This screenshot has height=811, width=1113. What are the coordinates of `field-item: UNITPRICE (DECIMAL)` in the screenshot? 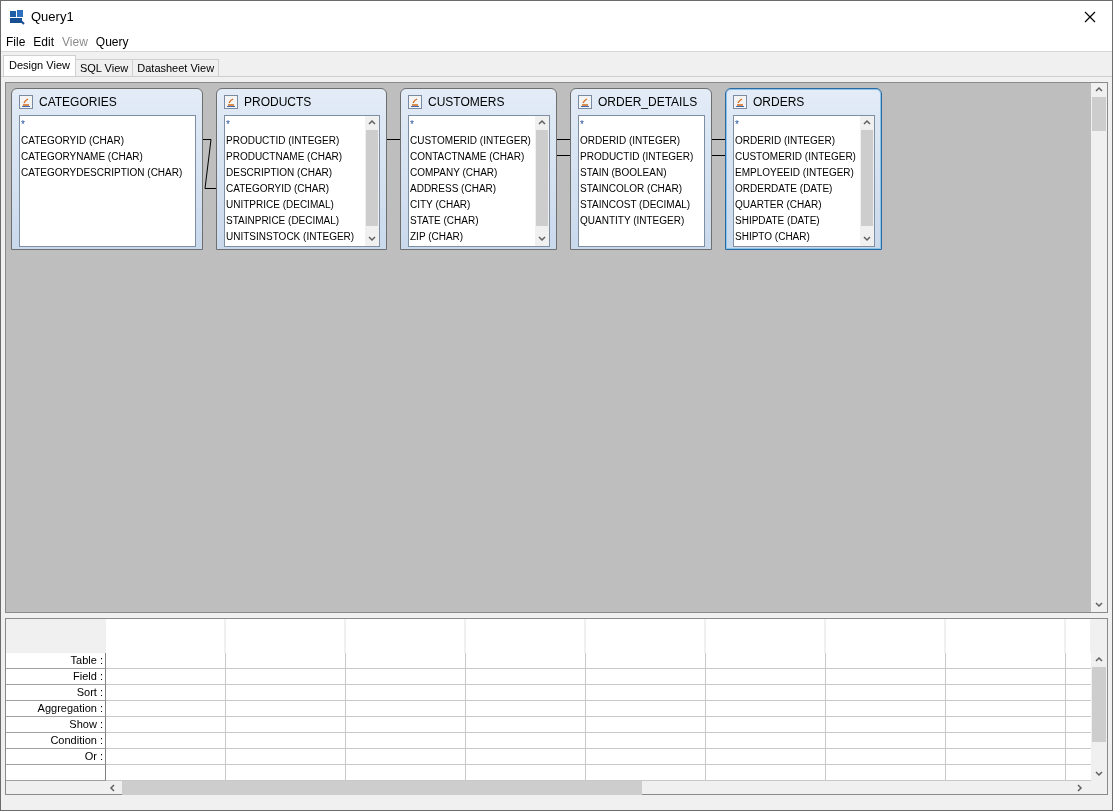 It's located at (295, 205).